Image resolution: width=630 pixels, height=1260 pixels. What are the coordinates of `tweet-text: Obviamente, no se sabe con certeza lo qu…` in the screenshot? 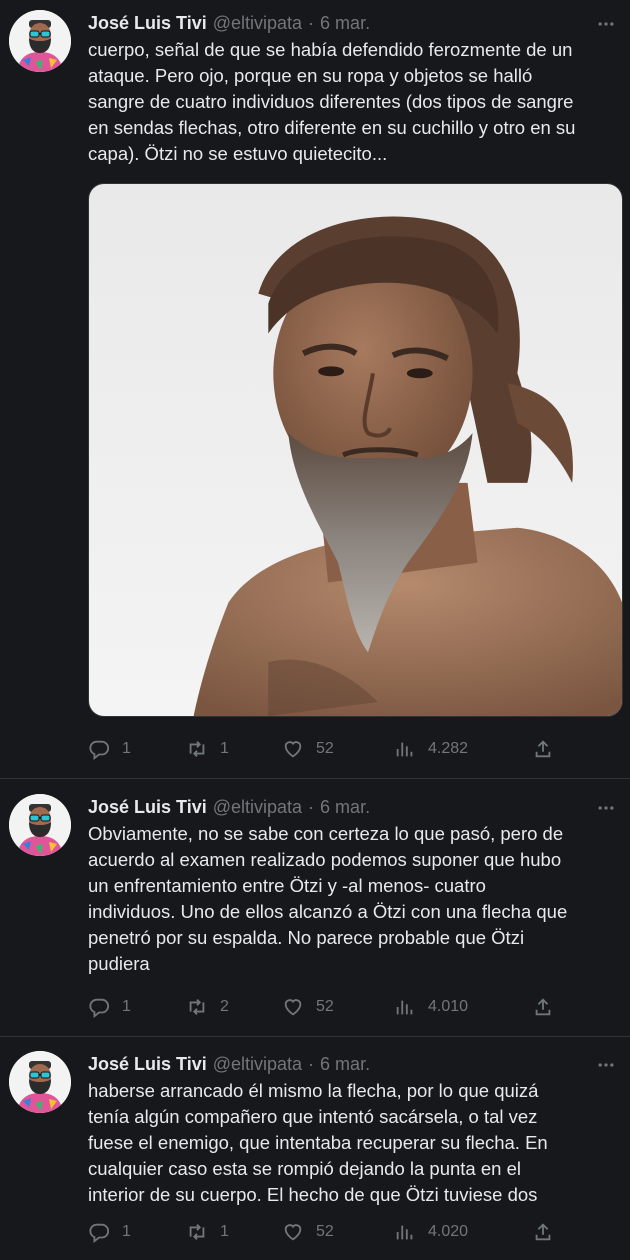 It's located at (328, 898).